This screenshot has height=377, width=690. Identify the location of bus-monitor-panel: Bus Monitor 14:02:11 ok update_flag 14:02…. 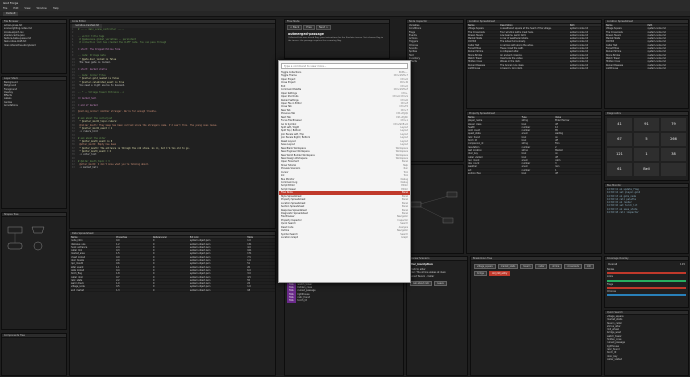
(646, 218).